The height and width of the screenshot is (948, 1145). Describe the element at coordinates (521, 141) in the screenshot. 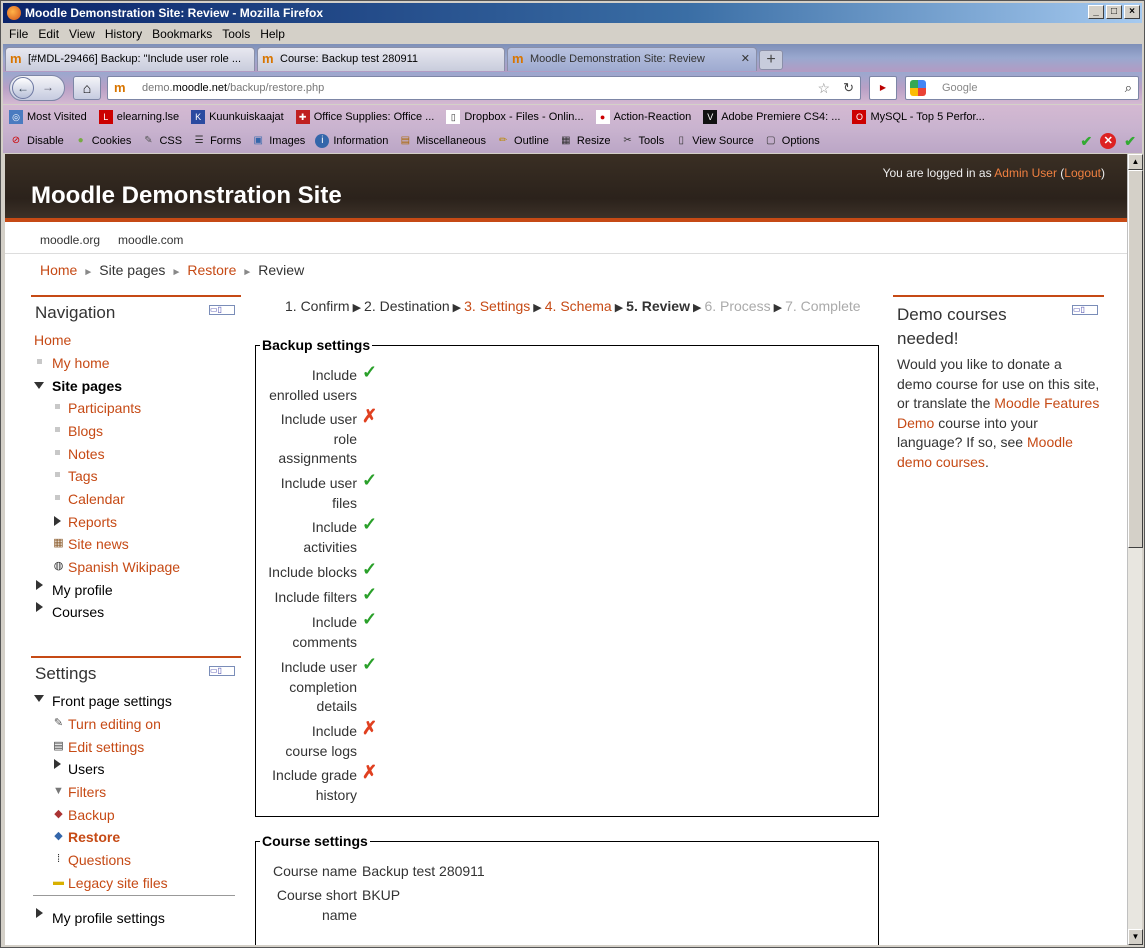

I see `dev-outline: ✏ Outline` at that location.